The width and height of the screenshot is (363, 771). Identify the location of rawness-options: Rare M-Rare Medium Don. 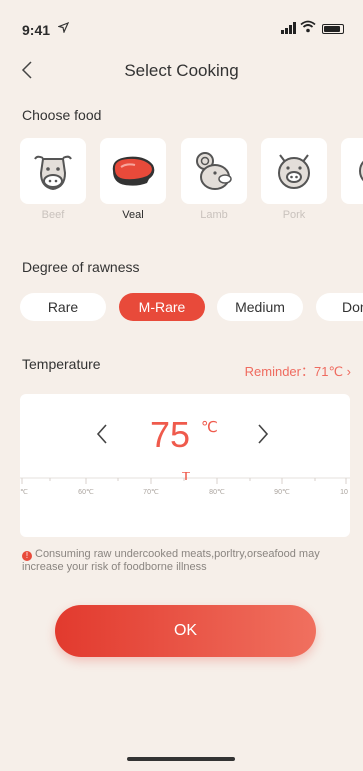
(191, 308).